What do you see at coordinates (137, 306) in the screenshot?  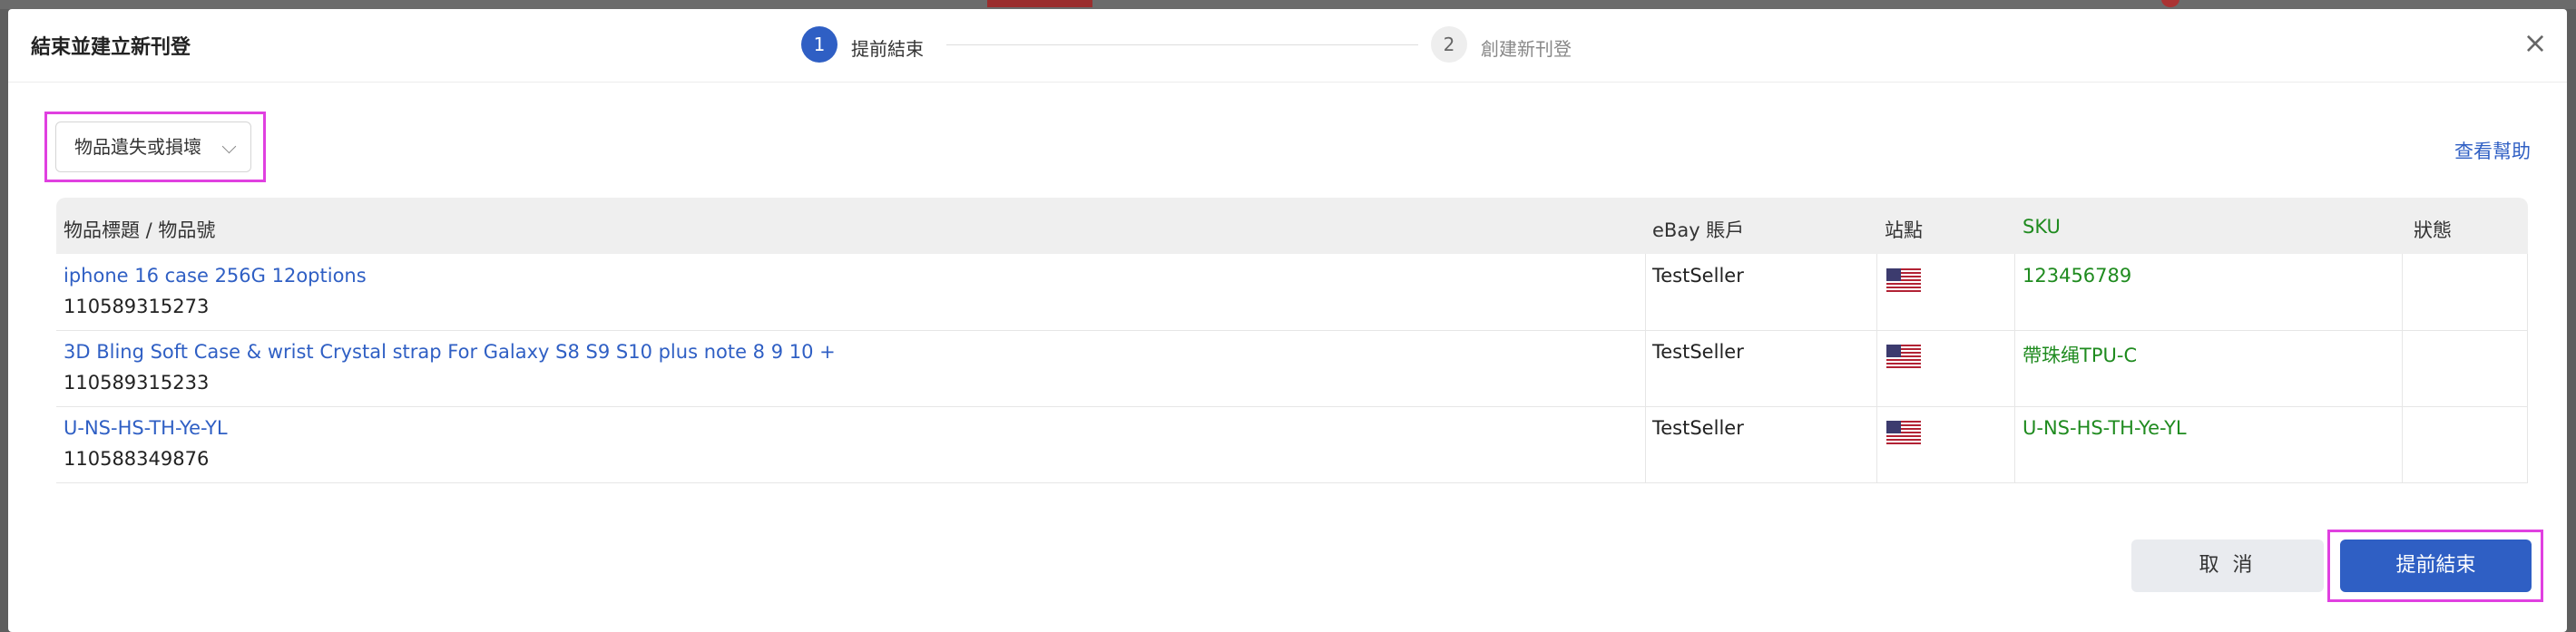 I see `item-id: 110589315273` at bounding box center [137, 306].